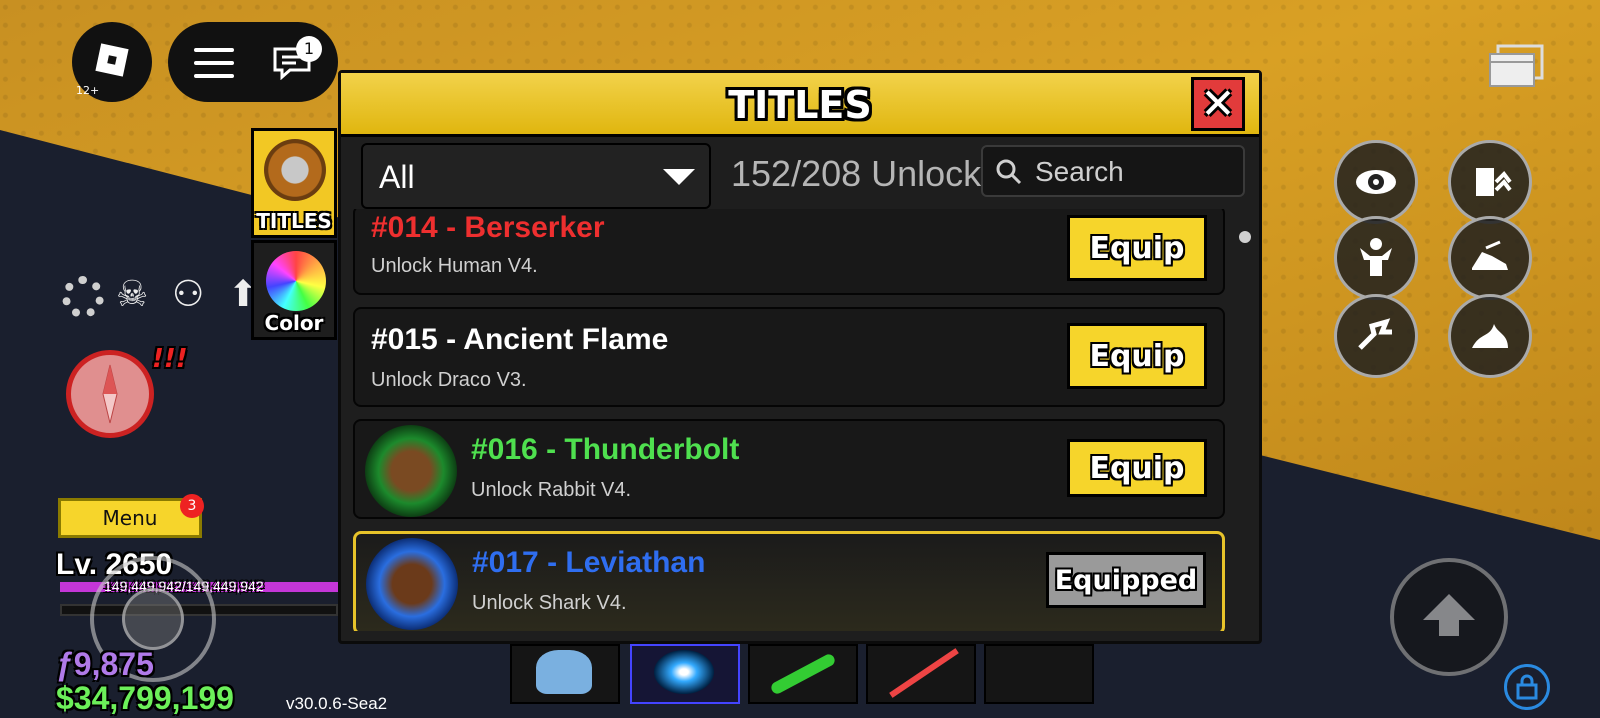 Image resolution: width=1600 pixels, height=718 pixels. I want to click on rabbit-avatar-icon, so click(411, 471).